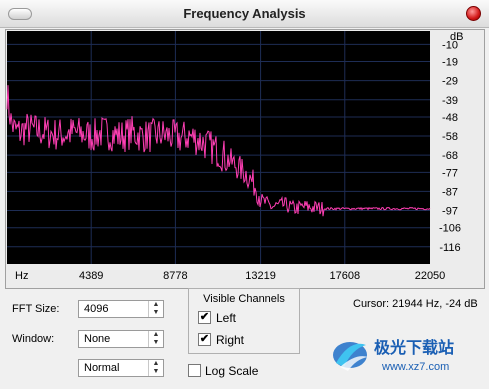  I want to click on visible-channels-title: Visible Channels, so click(244, 299).